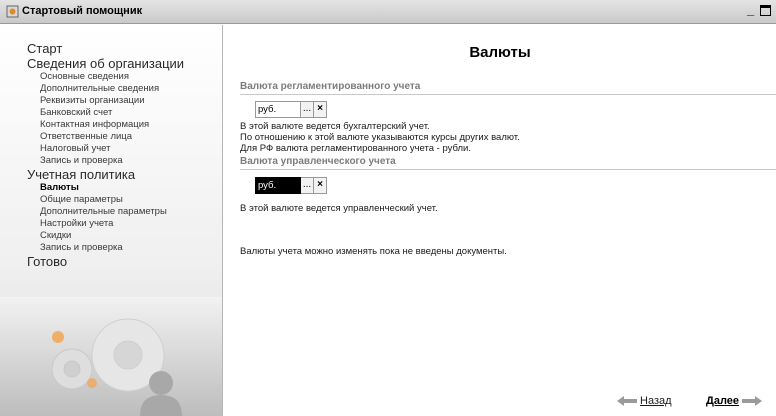 The image size is (776, 416). I want to click on next-button: Далее, so click(734, 401).